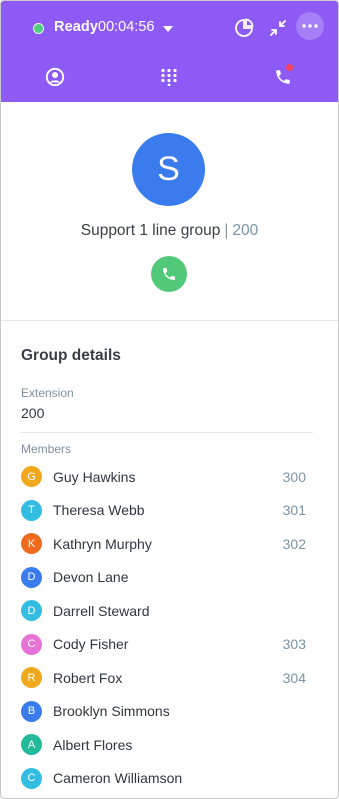 This screenshot has width=339, height=799. What do you see at coordinates (126, 27) in the screenshot?
I see `status-timer: 00:04:56` at bounding box center [126, 27].